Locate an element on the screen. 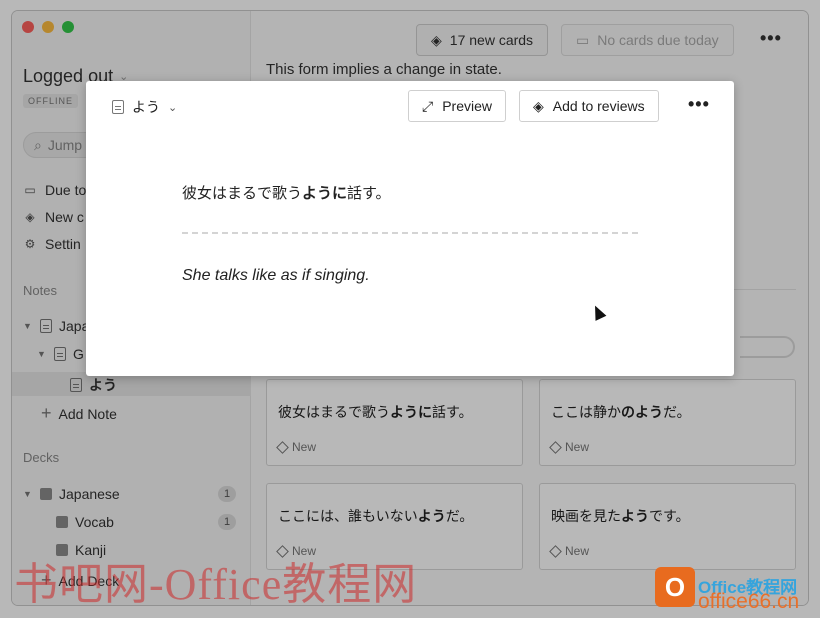 This screenshot has width=820, height=618. expand-icon: ⤢ is located at coordinates (428, 105).